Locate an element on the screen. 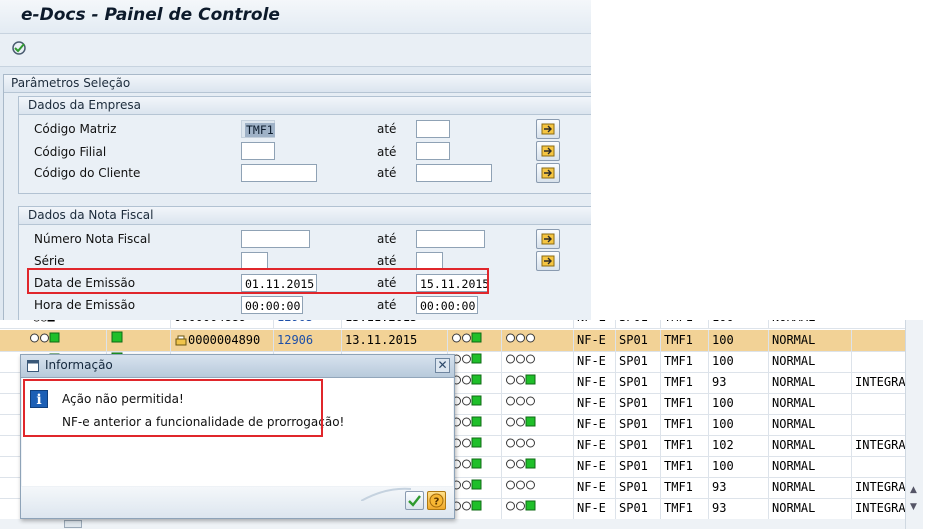 The height and width of the screenshot is (529, 940). status-lights: ○○■ is located at coordinates (70, 324).